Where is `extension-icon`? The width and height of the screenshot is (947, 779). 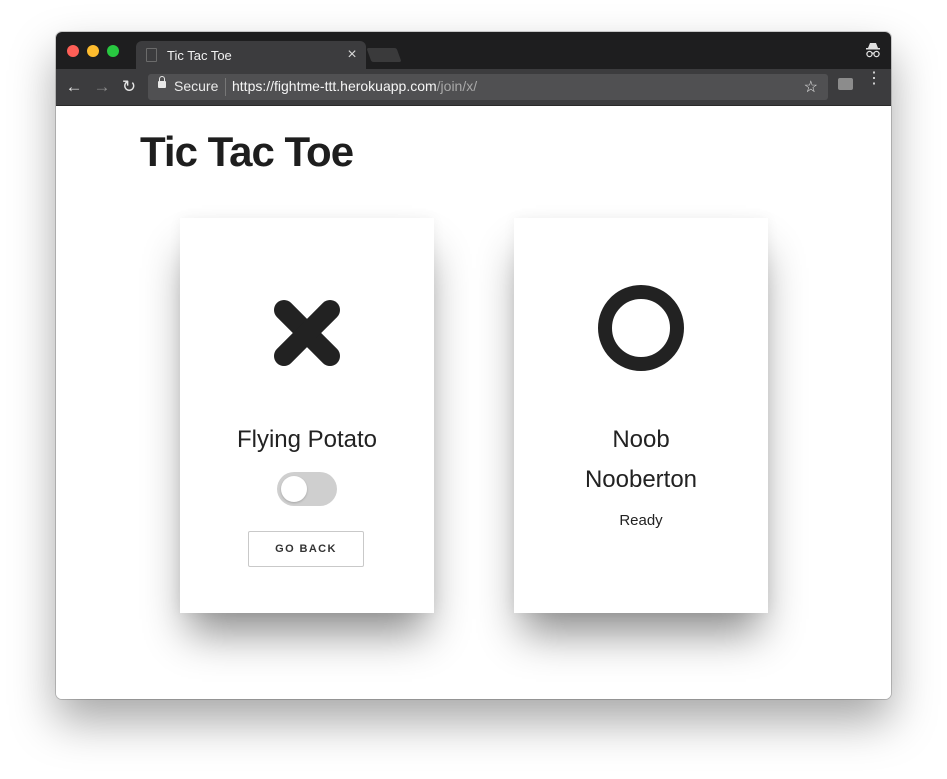
extension-icon is located at coordinates (845, 84).